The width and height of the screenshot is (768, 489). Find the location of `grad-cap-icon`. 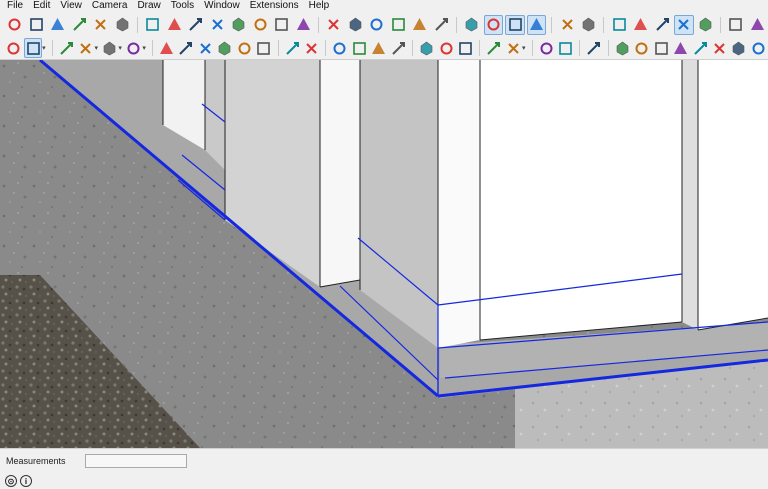

grad-cap-icon is located at coordinates (660, 48).